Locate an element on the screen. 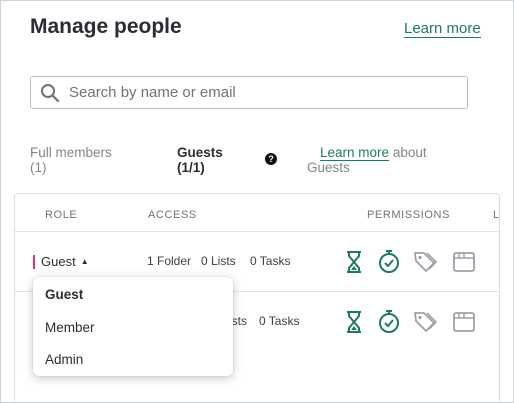  role-indicator is located at coordinates (34, 261).